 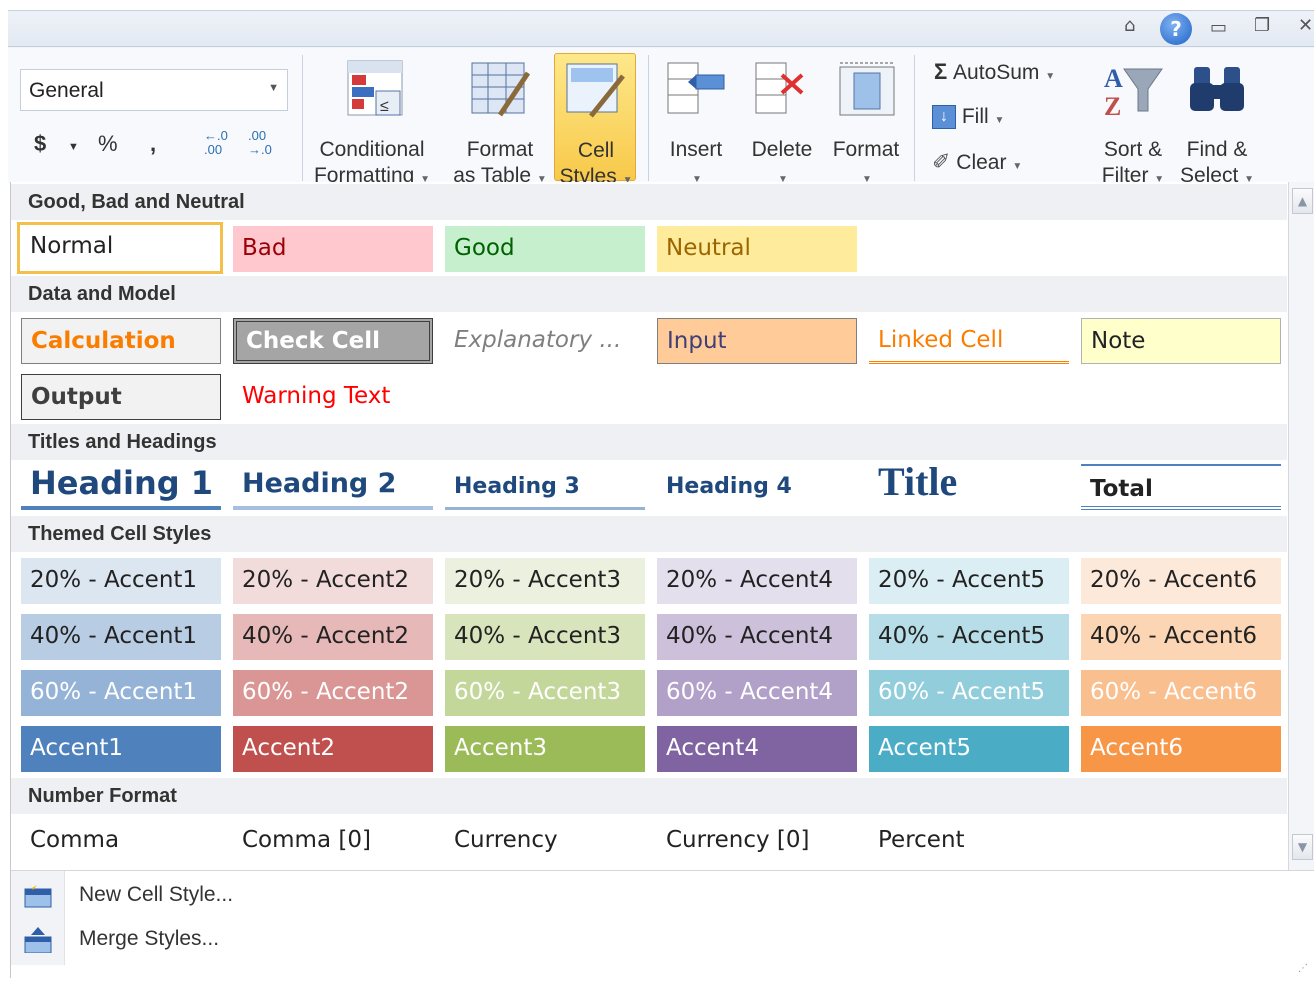 I want to click on sort-filter-button: A Z Sort & Filter ▼, so click(x=1133, y=121).